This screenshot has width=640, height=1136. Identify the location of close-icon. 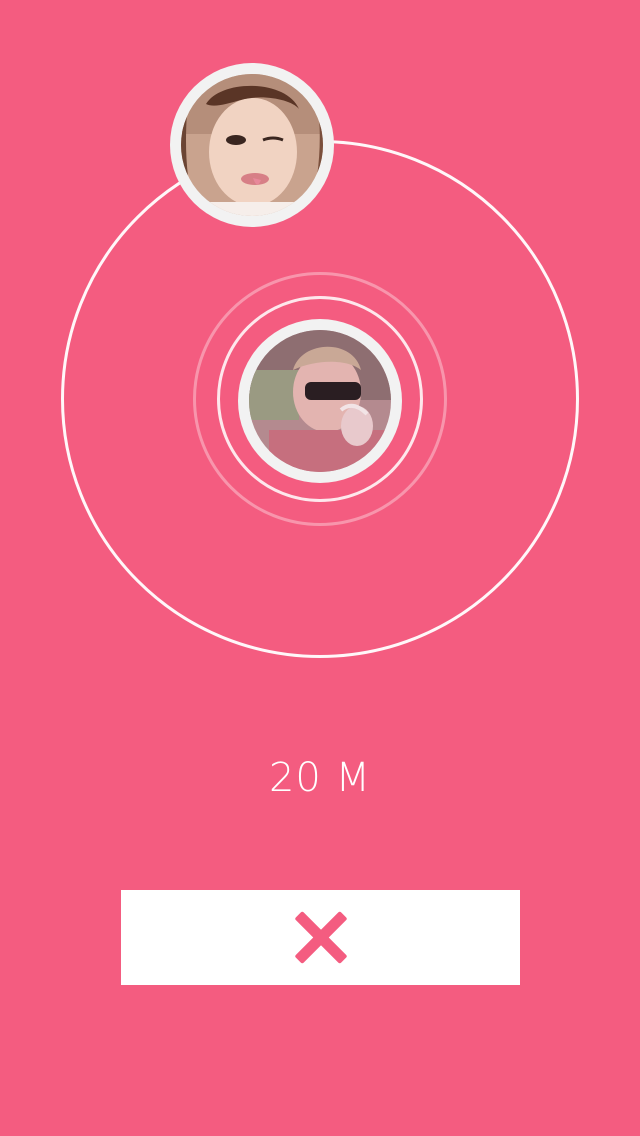
(321, 938).